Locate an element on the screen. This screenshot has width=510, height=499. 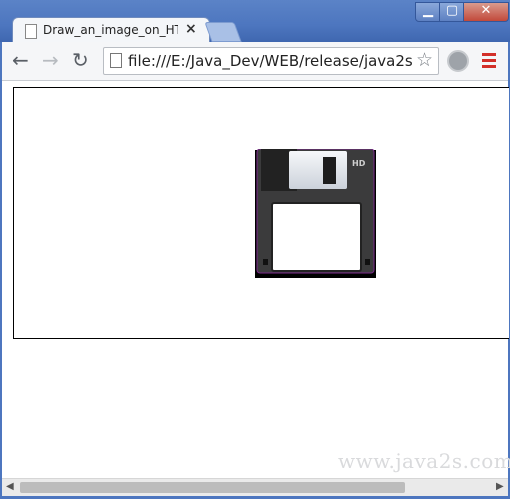
close-window-button: ✕ is located at coordinates (486, 12).